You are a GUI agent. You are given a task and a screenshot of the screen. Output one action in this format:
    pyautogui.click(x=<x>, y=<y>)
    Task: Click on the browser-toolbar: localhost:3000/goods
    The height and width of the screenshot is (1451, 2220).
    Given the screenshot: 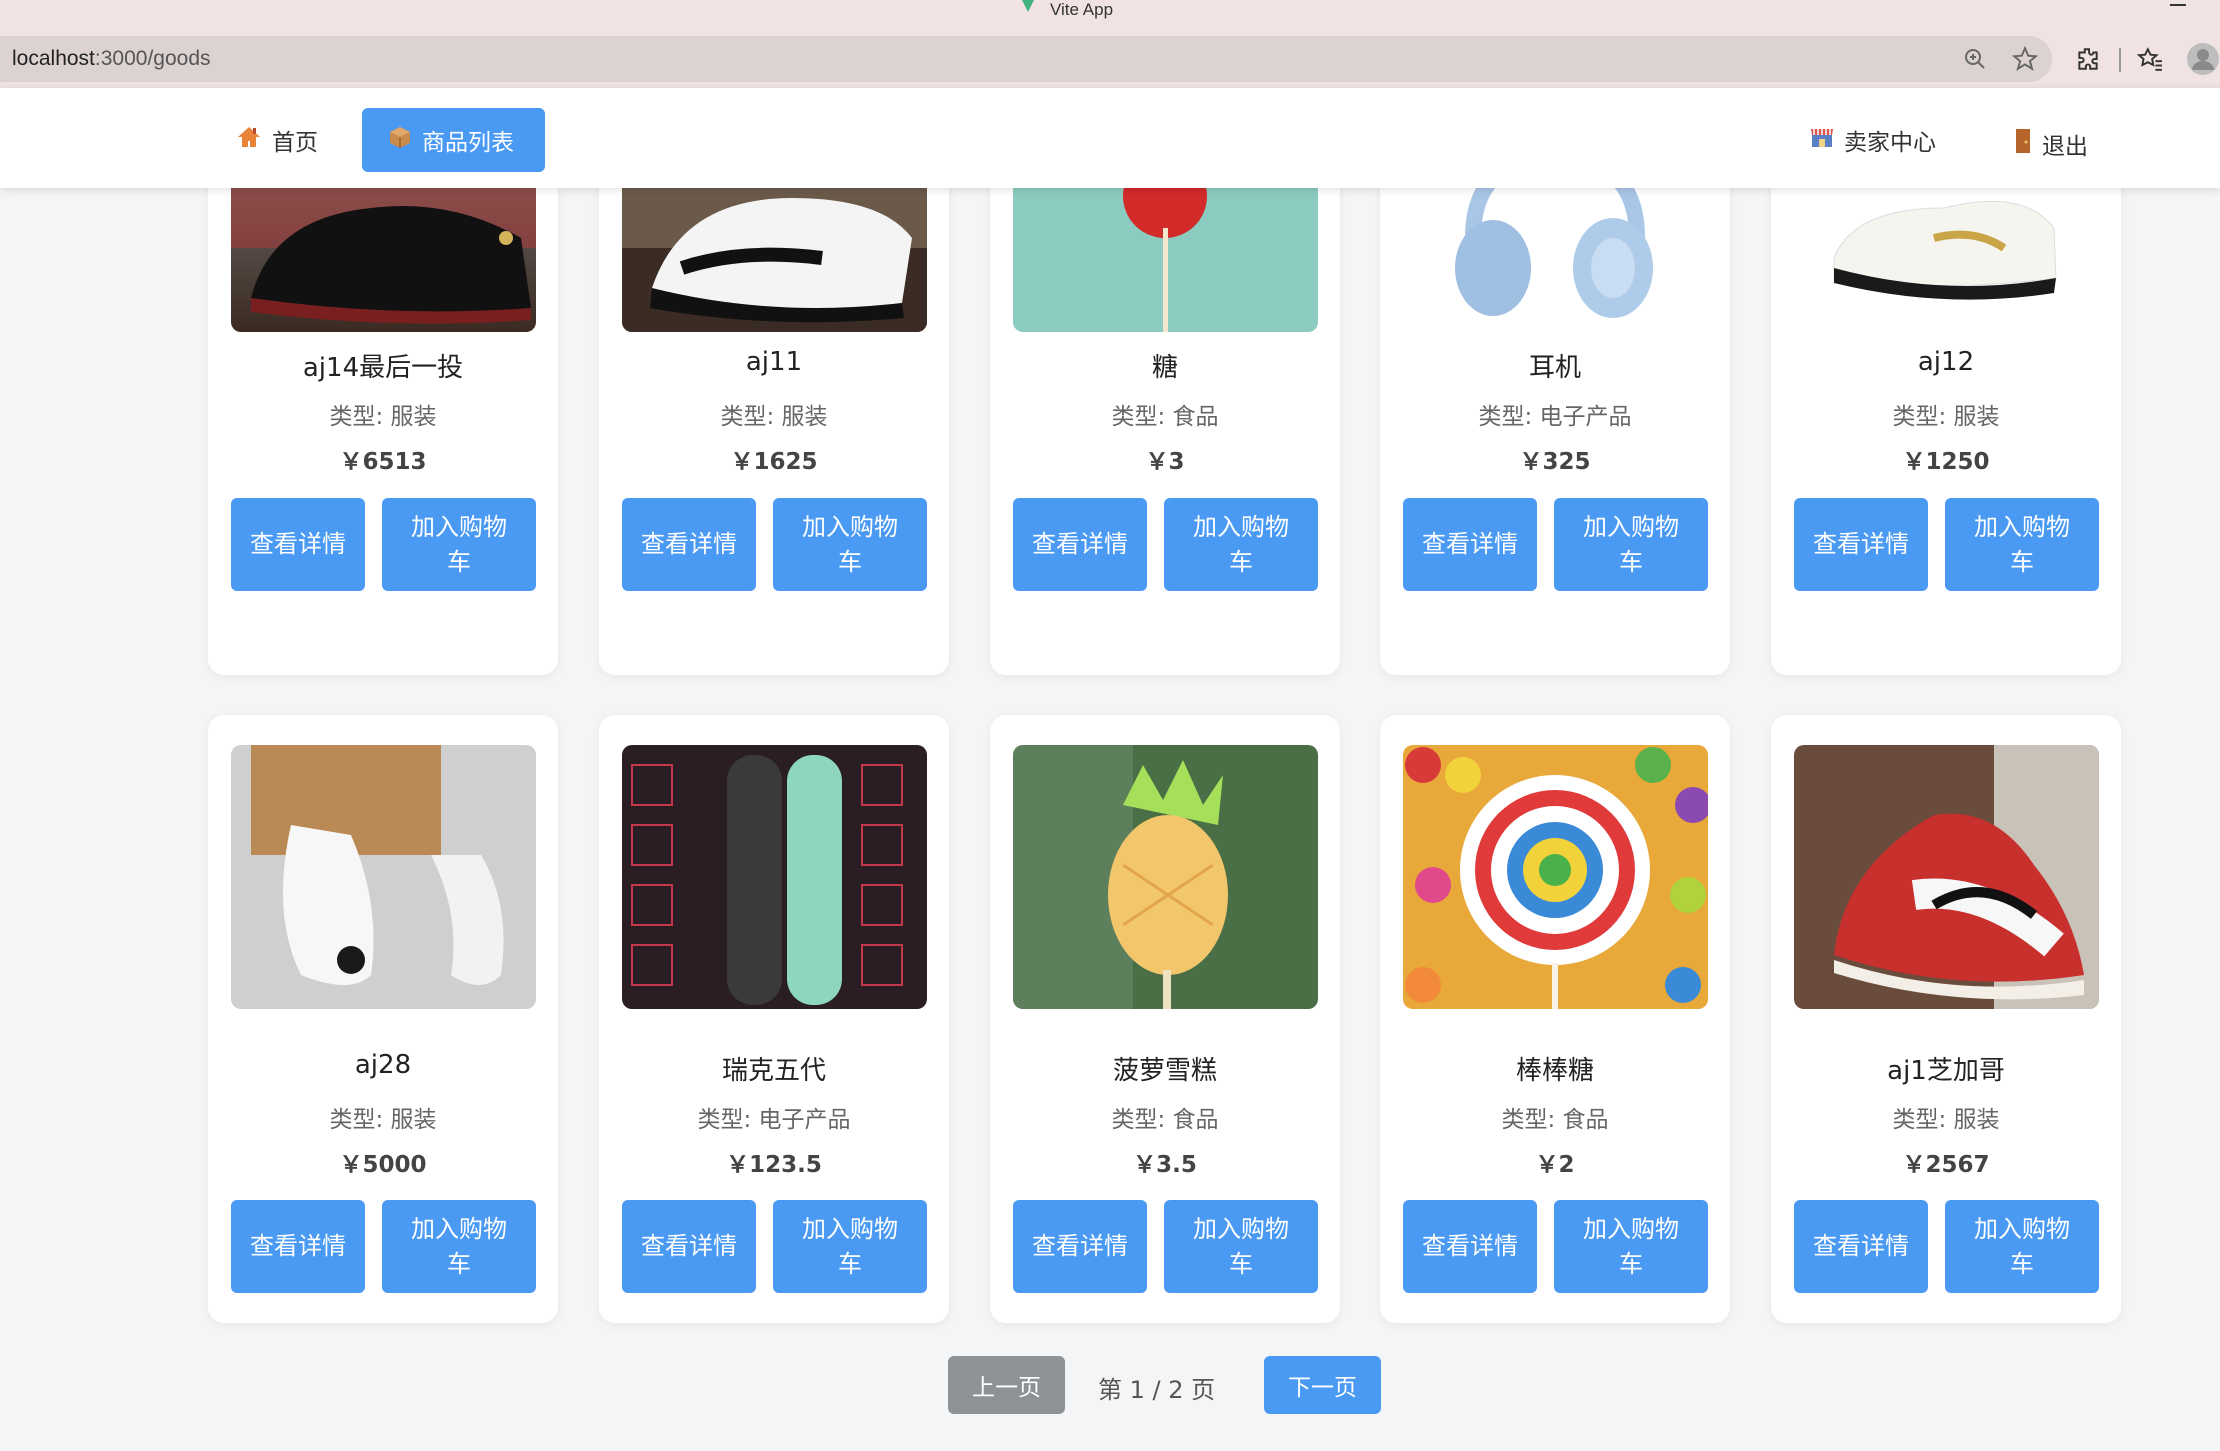 What is the action you would take?
    pyautogui.click(x=1110, y=58)
    